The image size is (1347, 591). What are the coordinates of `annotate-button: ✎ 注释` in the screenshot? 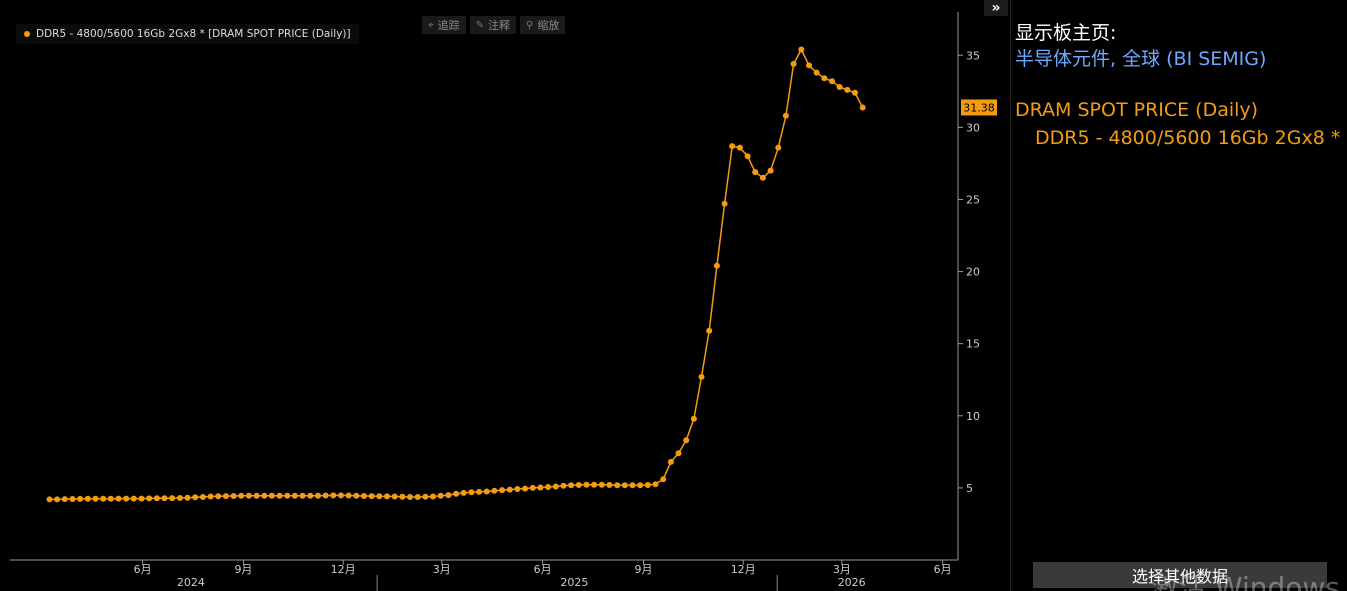 It's located at (493, 25).